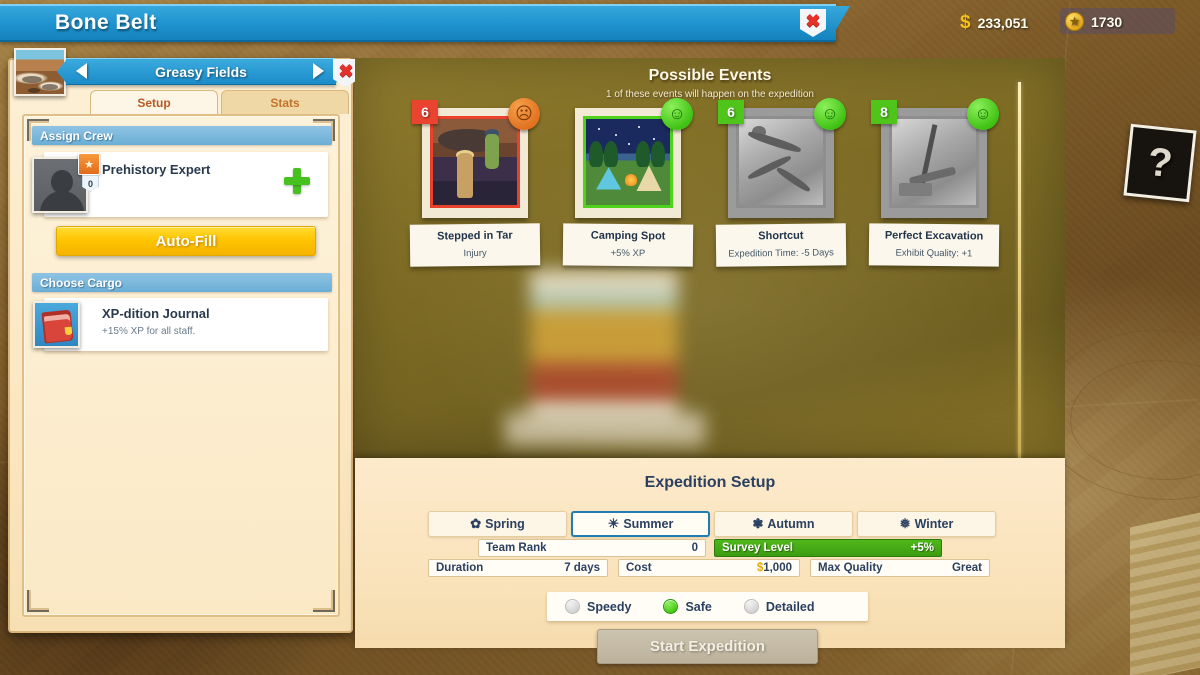 Image resolution: width=1200 pixels, height=675 pixels. Describe the element at coordinates (777, 568) in the screenshot. I see `cost-amount: 1,000` at that location.